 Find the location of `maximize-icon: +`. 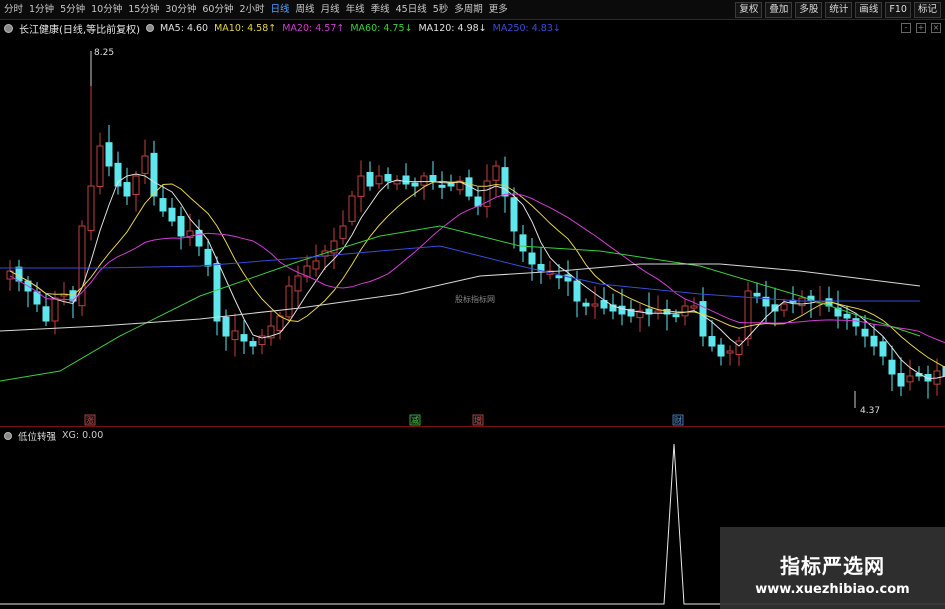

maximize-icon: + is located at coordinates (921, 28).